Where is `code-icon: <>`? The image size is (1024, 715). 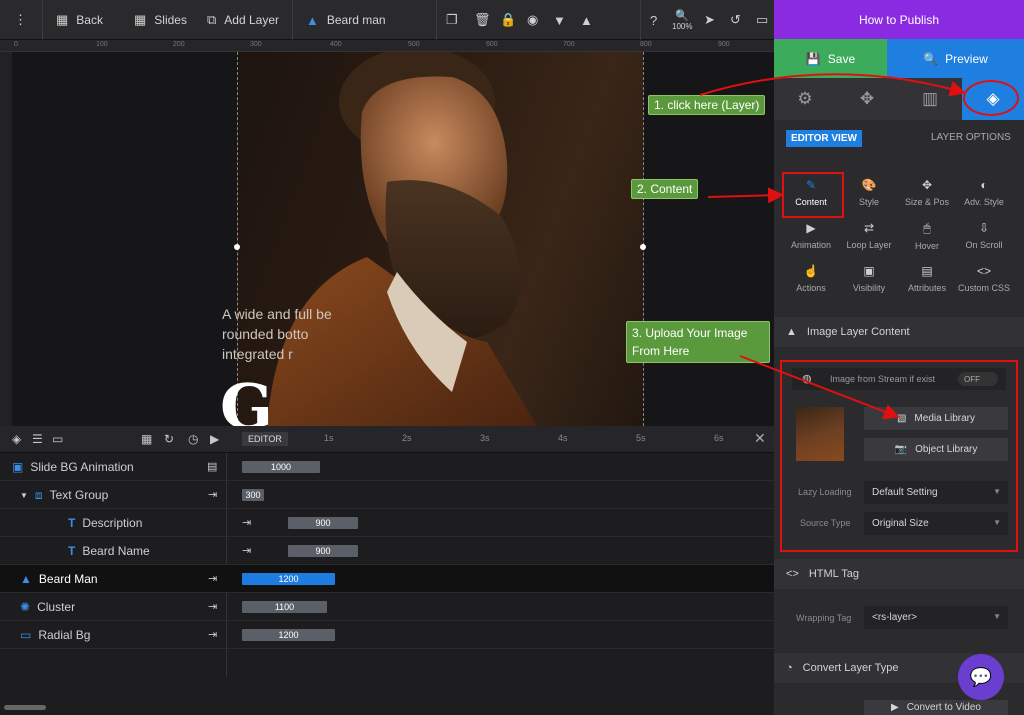 code-icon: <> is located at coordinates (983, 271).